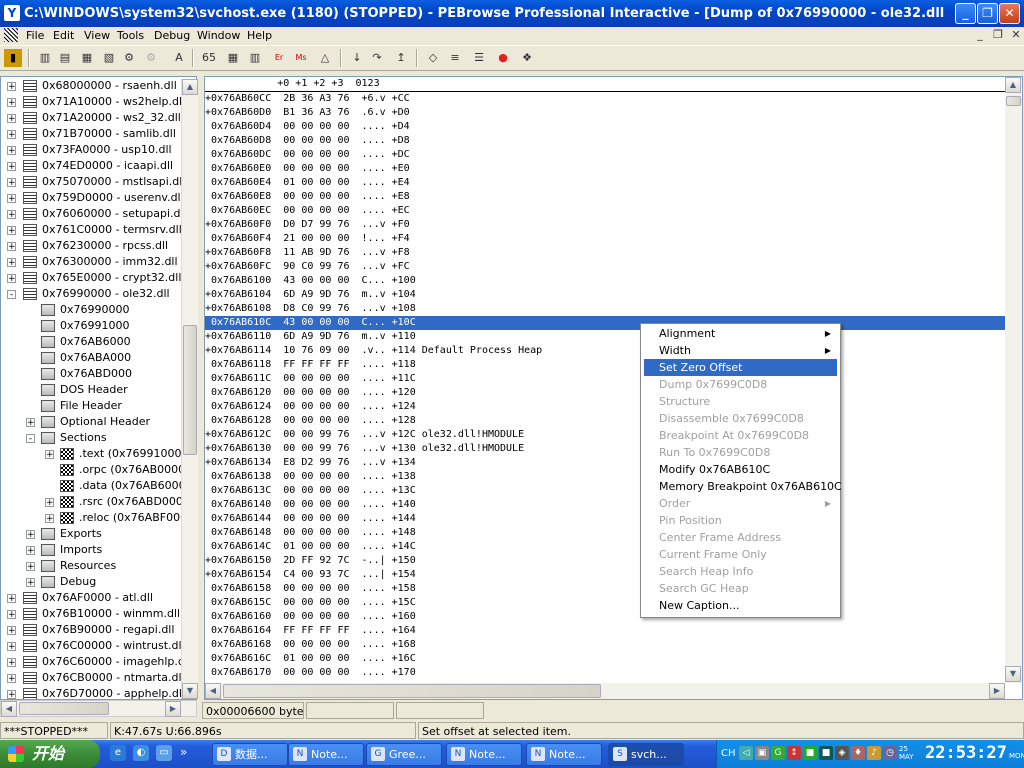 The height and width of the screenshot is (768, 1024). Describe the element at coordinates (605, 603) in the screenshot. I see `dump-row: 0x76AB615C 00 00 00 00 .... +15C` at that location.